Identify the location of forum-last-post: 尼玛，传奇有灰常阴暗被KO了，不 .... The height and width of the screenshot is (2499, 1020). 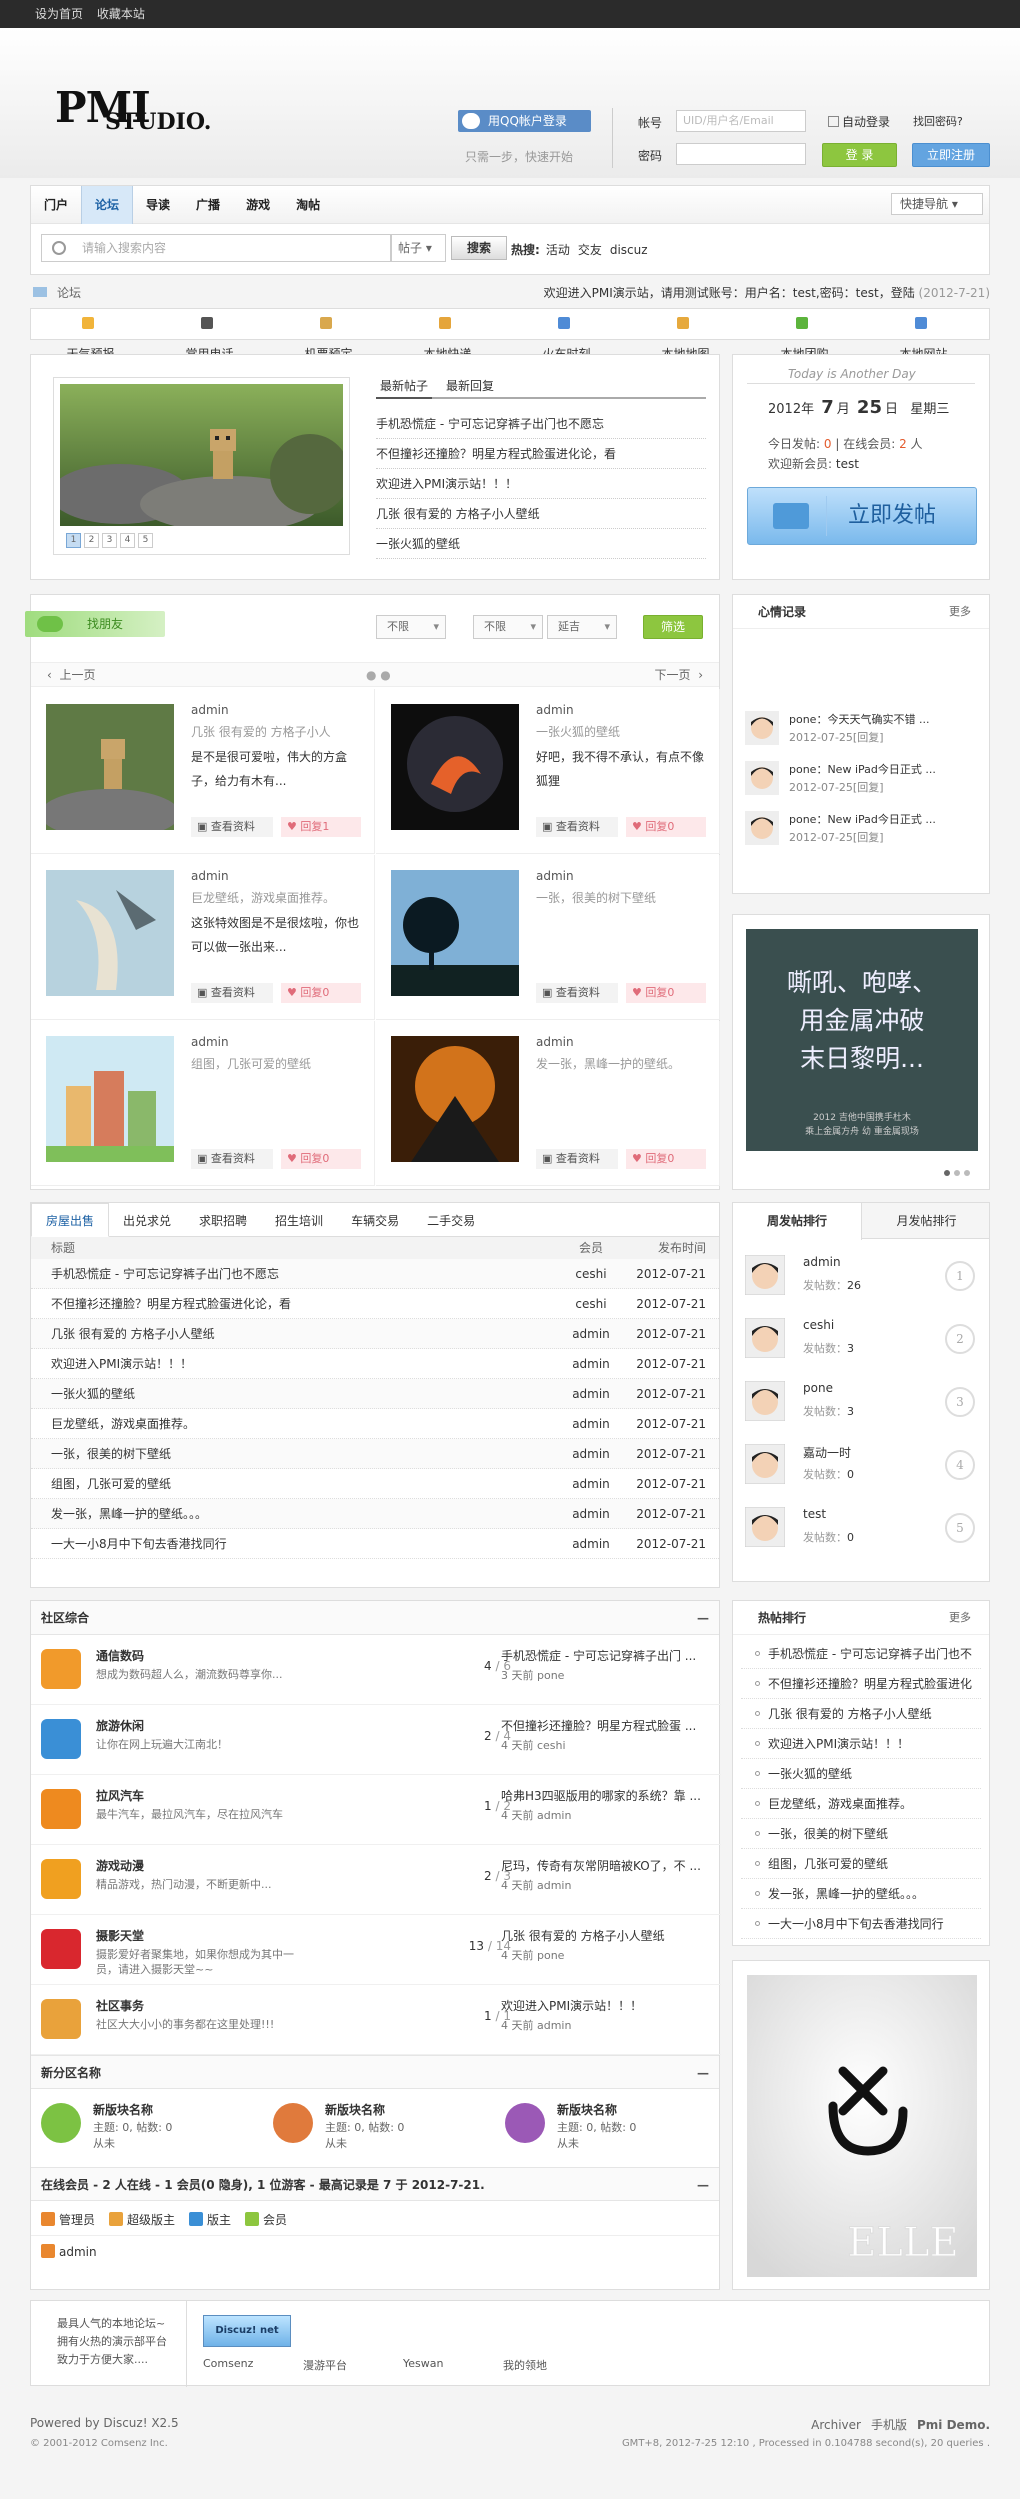
(606, 1865).